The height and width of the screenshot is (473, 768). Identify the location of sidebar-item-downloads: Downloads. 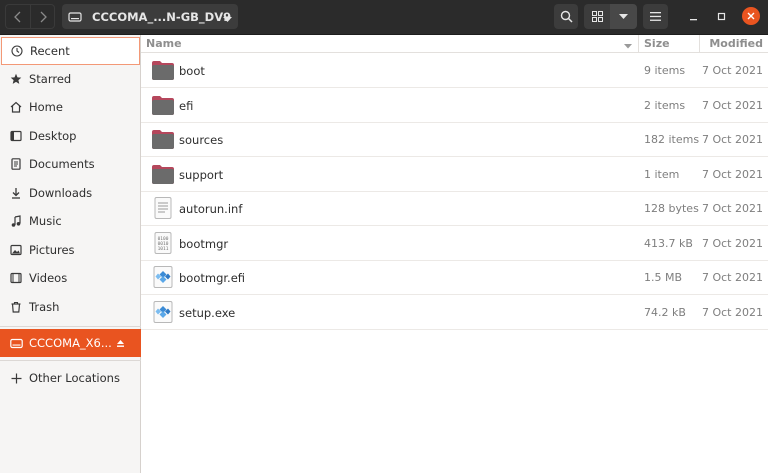
(70, 193).